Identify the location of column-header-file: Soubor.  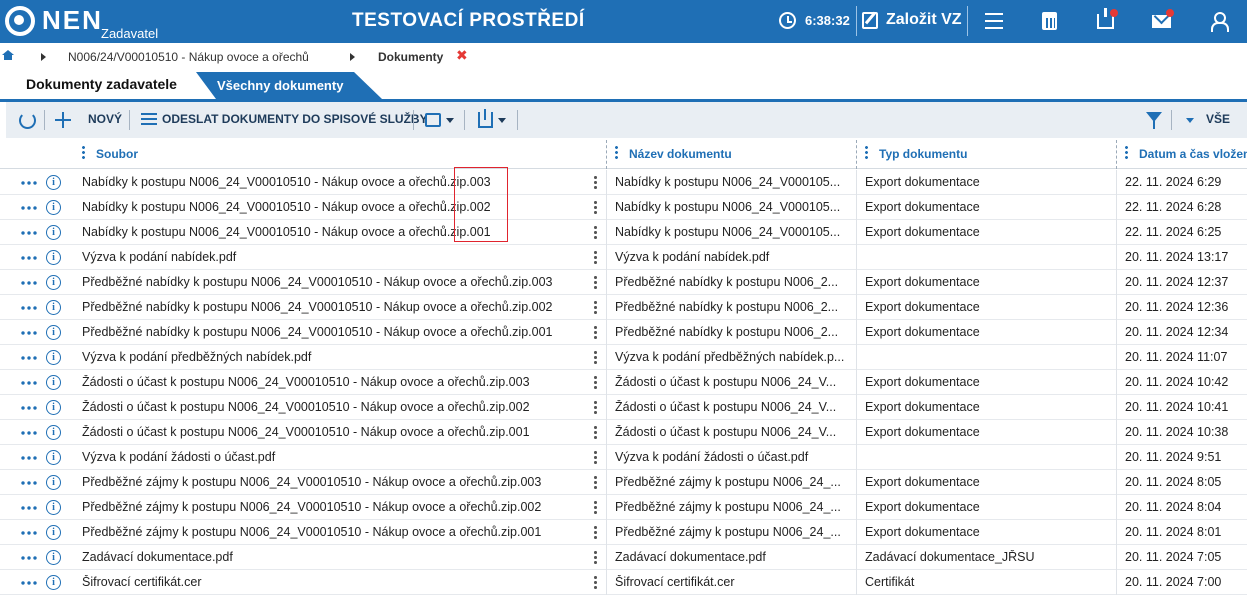
(117, 154).